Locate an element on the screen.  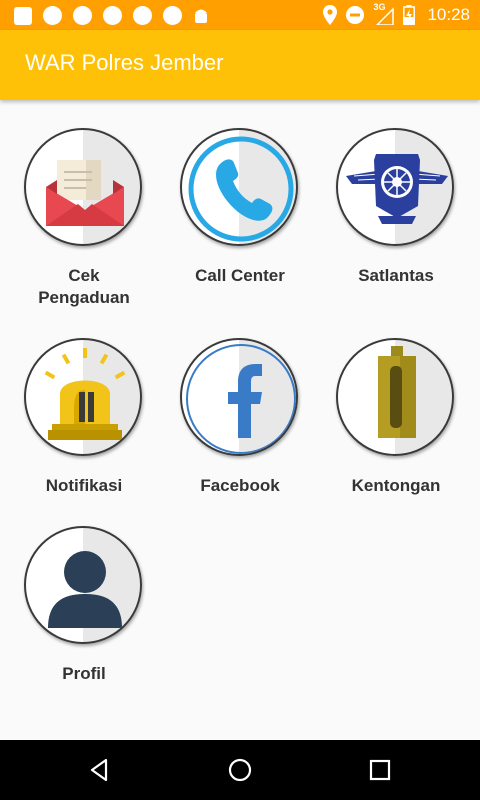
notification-square-icon is located at coordinates (23, 15).